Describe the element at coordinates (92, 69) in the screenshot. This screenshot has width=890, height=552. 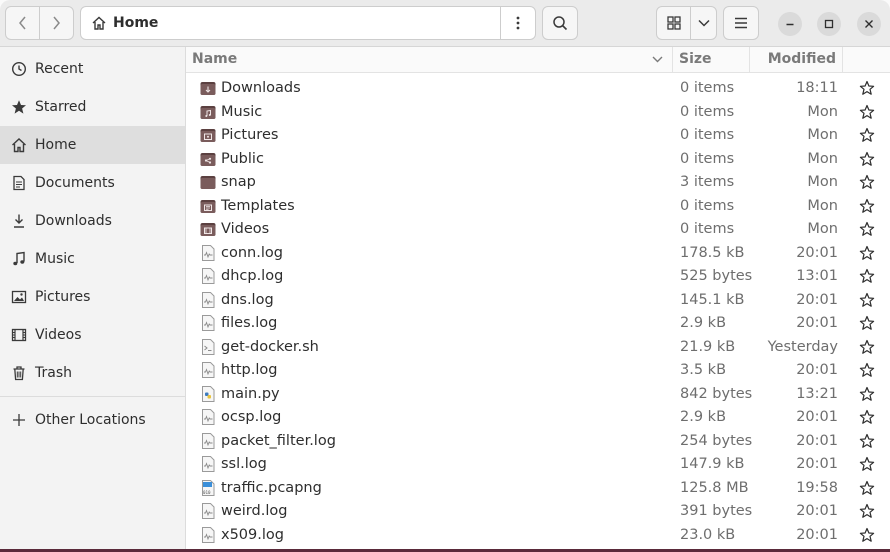
I see `sidebar-item-recent: Recent` at that location.